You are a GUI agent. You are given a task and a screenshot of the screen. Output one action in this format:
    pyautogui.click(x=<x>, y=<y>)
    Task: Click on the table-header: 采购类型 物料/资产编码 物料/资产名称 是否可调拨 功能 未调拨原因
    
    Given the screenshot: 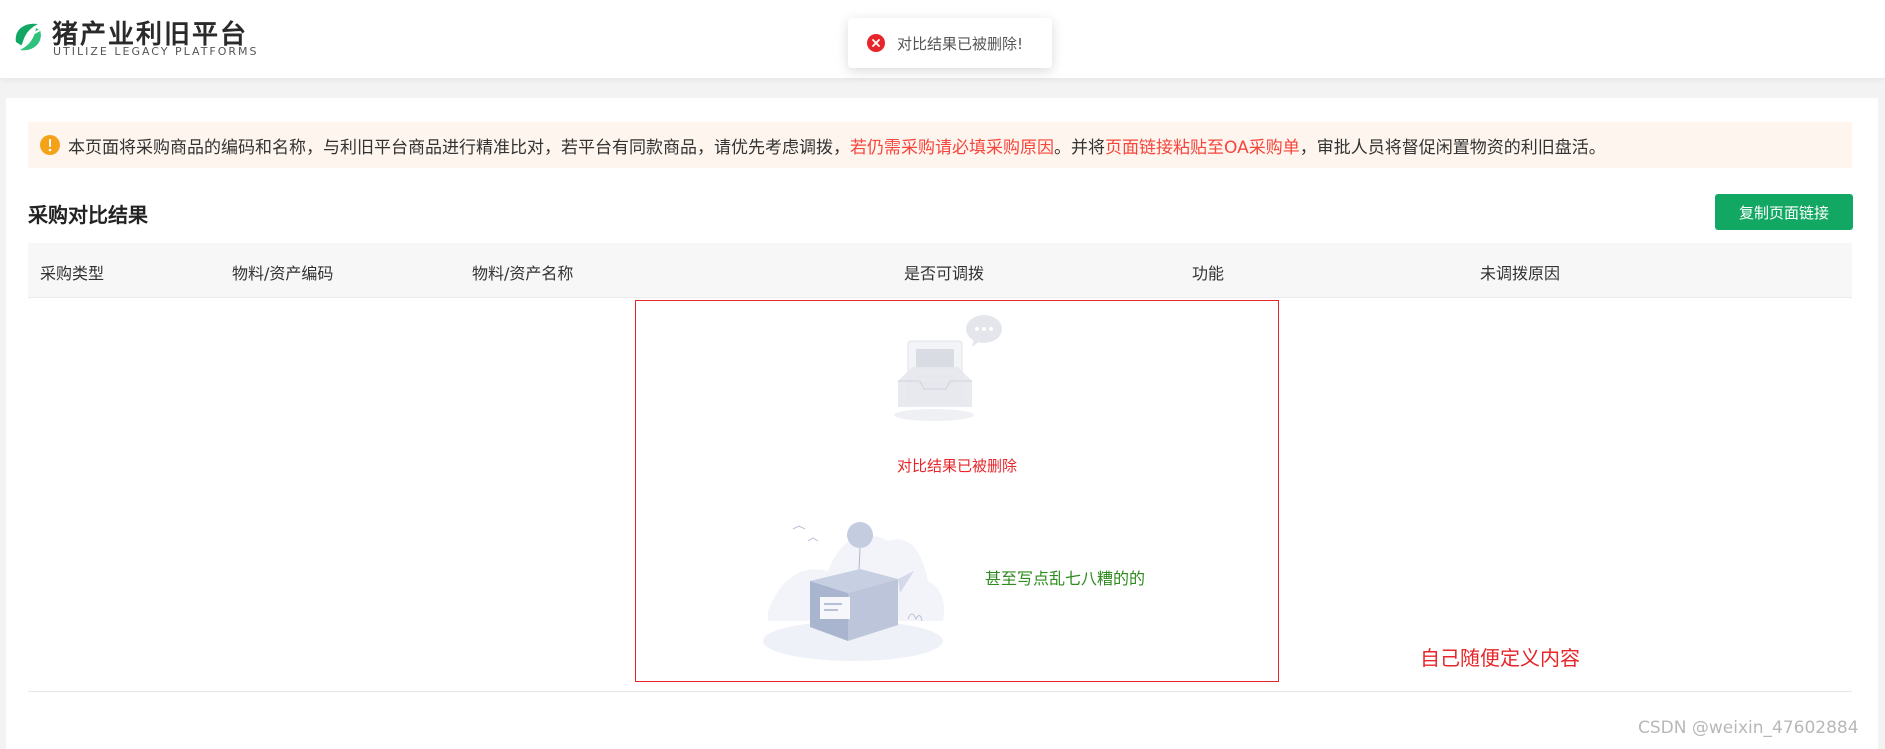 What is the action you would take?
    pyautogui.click(x=940, y=270)
    